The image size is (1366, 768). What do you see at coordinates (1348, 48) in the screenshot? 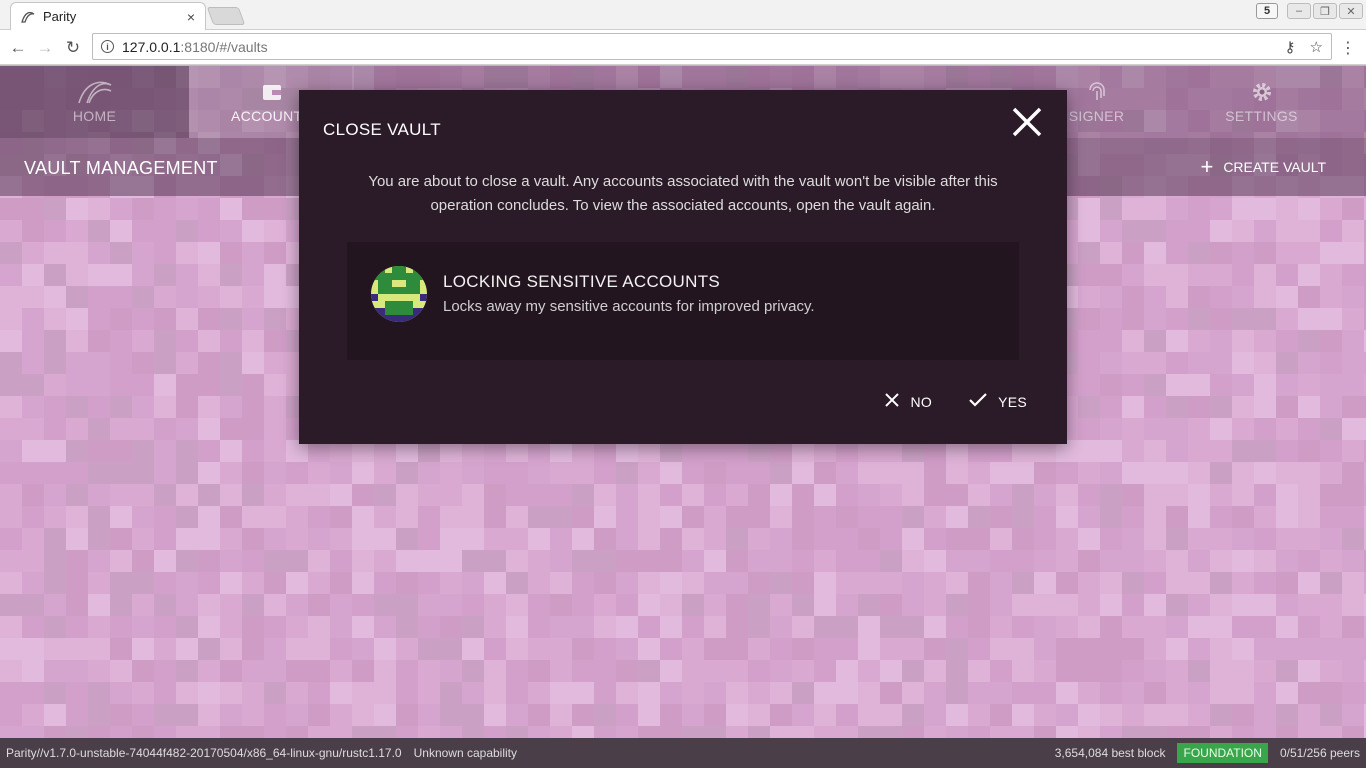
I see `browser-menu-icon: ⋮` at bounding box center [1348, 48].